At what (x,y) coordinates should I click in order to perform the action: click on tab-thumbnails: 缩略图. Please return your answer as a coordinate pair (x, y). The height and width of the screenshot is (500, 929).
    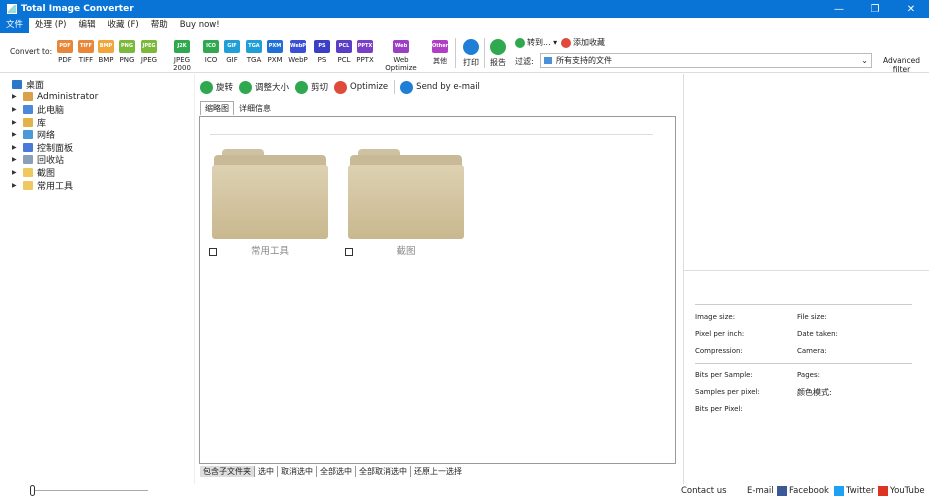
    Looking at the image, I should click on (217, 108).